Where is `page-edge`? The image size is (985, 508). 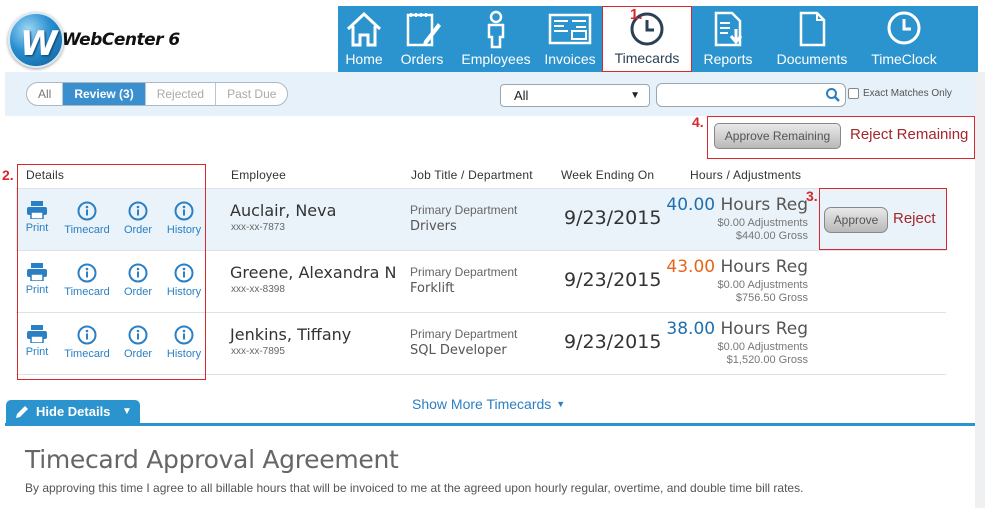 page-edge is located at coordinates (980, 290).